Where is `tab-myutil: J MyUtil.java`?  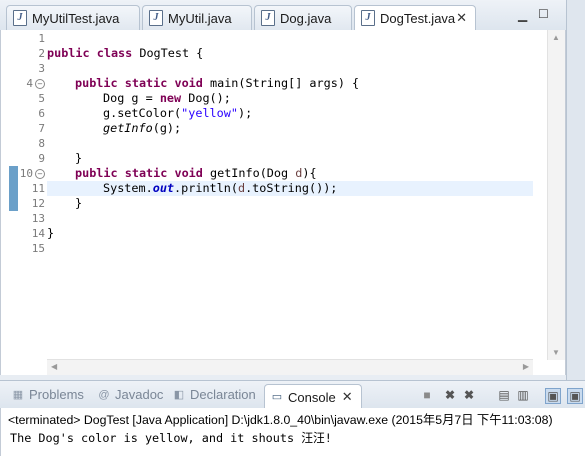 tab-myutil: J MyUtil.java is located at coordinates (197, 17).